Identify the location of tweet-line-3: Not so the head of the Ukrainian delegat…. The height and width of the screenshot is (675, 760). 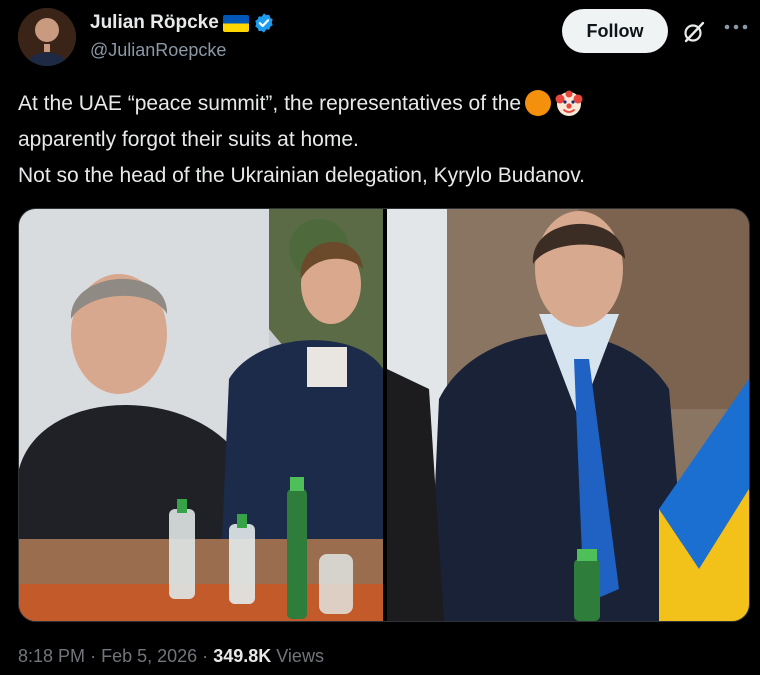
(301, 175).